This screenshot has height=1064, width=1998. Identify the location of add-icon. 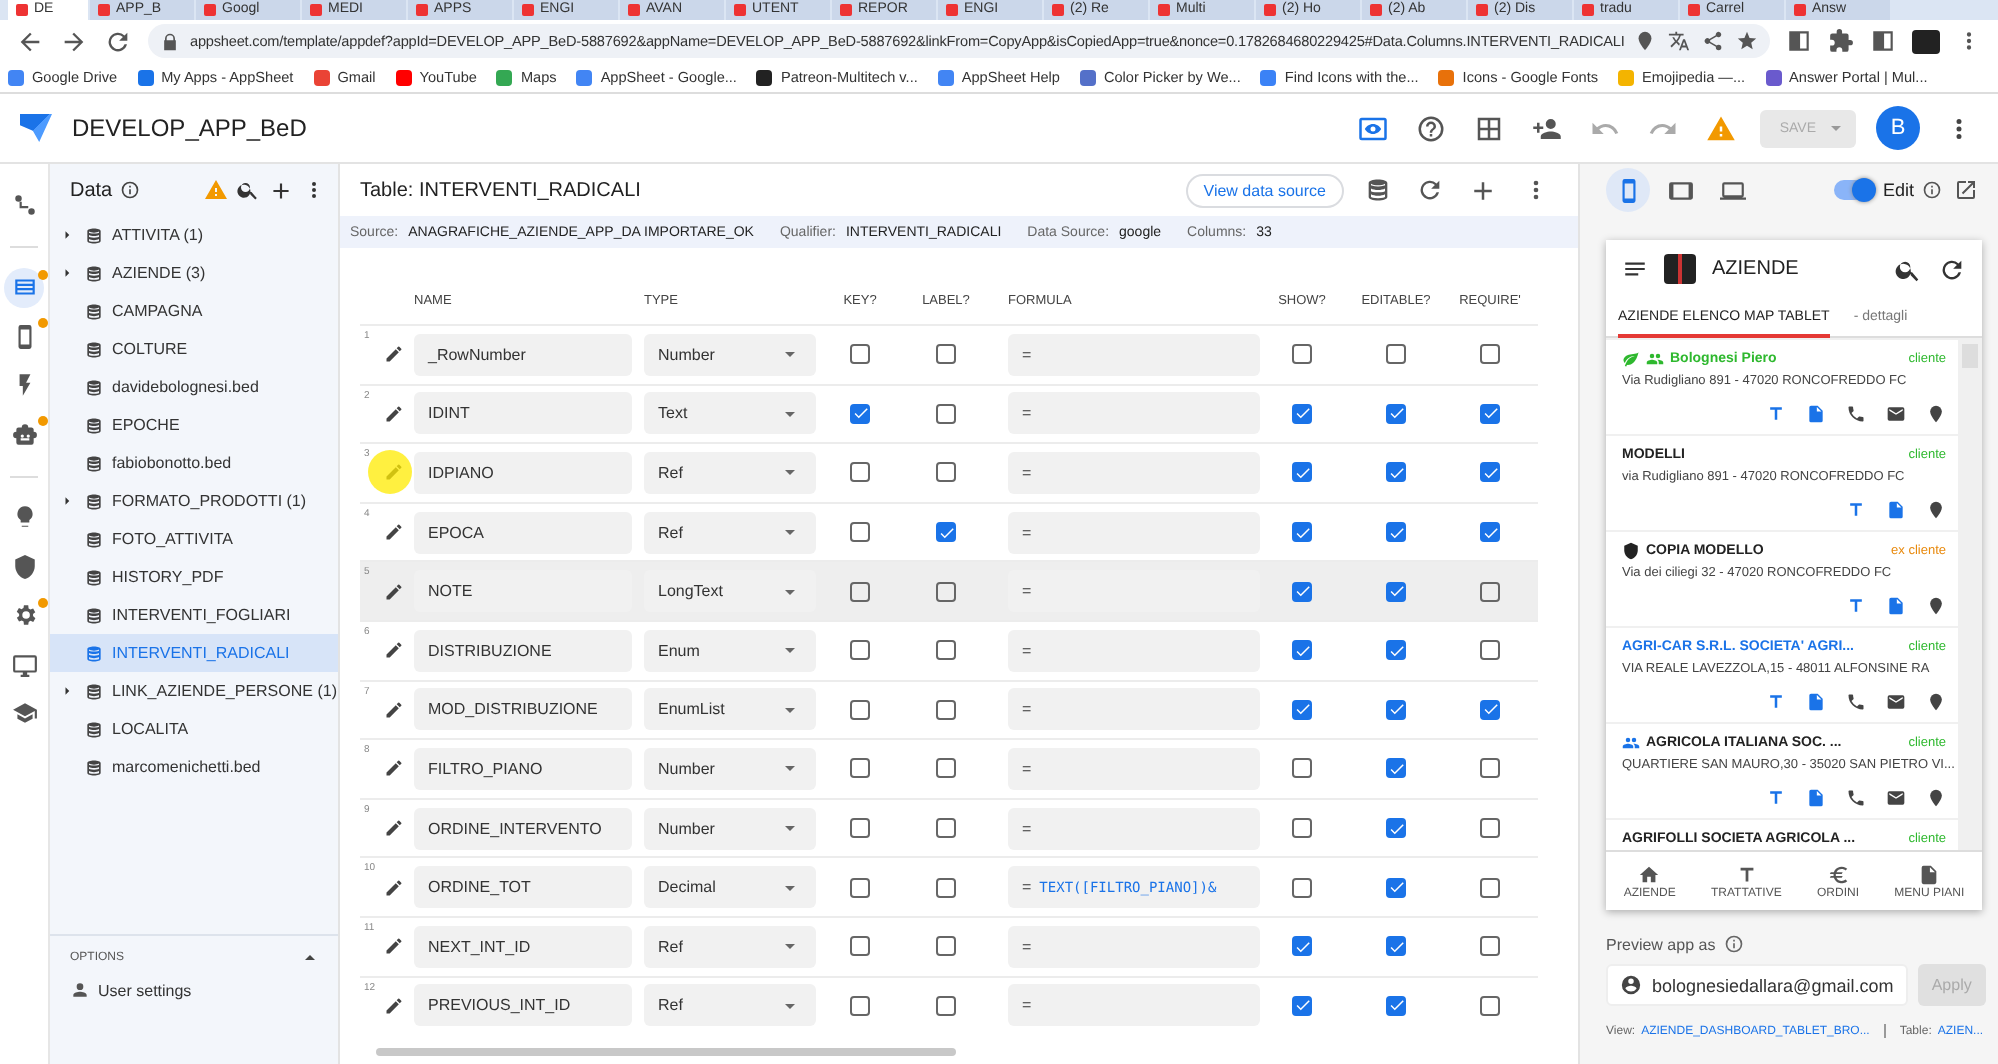
(281, 190).